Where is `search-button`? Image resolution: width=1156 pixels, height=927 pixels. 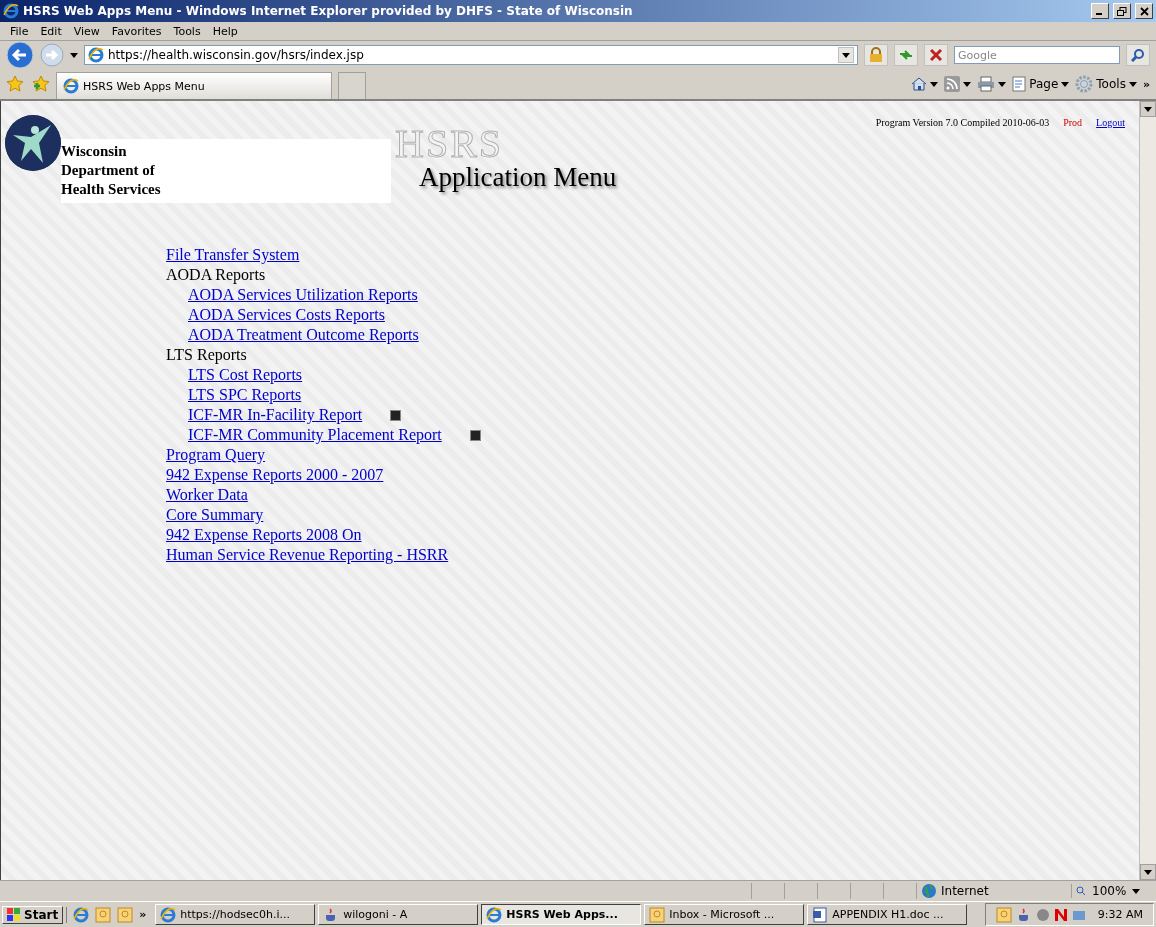 search-button is located at coordinates (1138, 55).